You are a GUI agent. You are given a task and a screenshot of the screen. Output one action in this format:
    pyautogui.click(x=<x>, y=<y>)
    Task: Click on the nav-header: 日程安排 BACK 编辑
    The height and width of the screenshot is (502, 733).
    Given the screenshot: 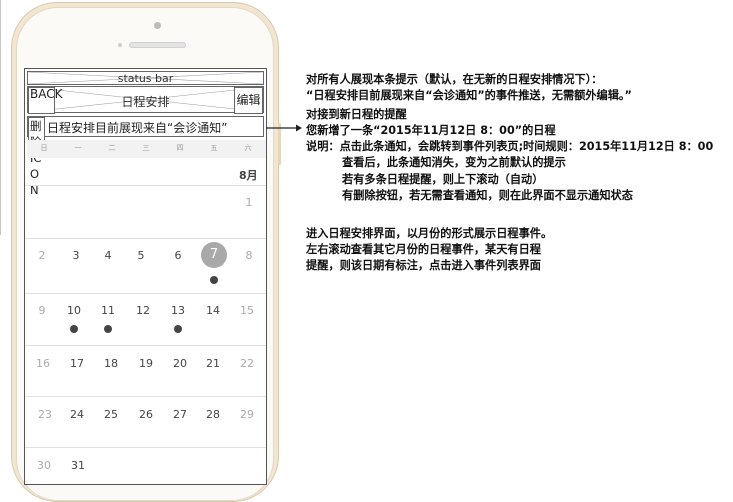 What is the action you would take?
    pyautogui.click(x=145, y=100)
    